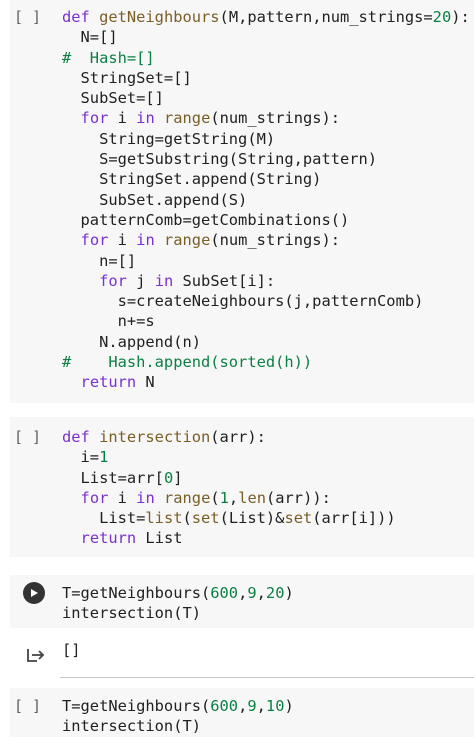 The width and height of the screenshot is (474, 737). What do you see at coordinates (155, 437) in the screenshot?
I see `code-token: intersection` at bounding box center [155, 437].